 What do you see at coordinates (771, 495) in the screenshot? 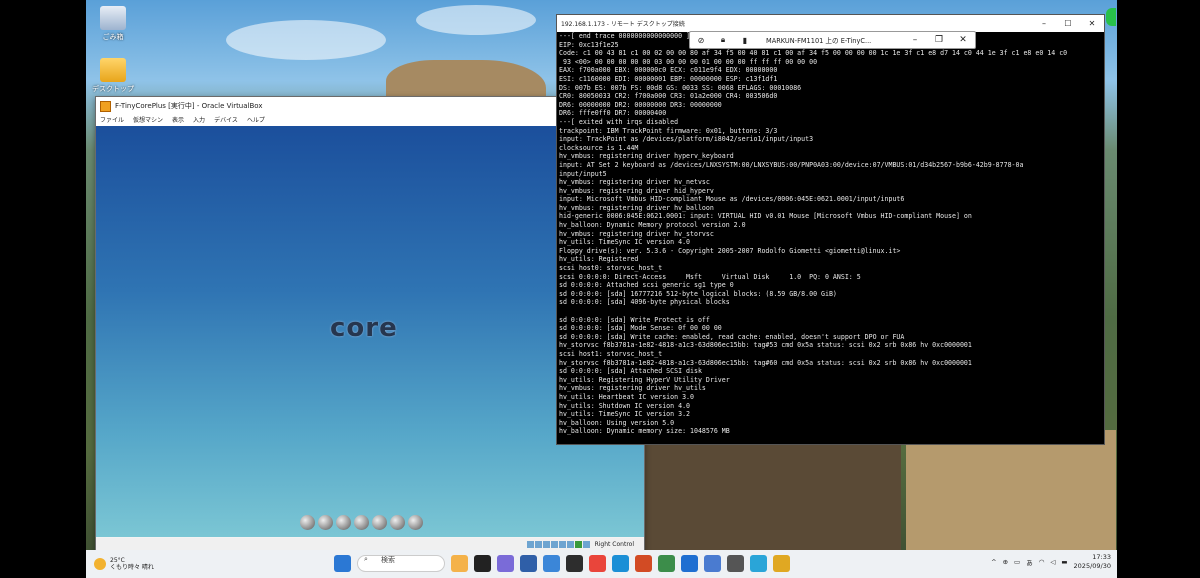
I see `gorge` at bounding box center [771, 495].